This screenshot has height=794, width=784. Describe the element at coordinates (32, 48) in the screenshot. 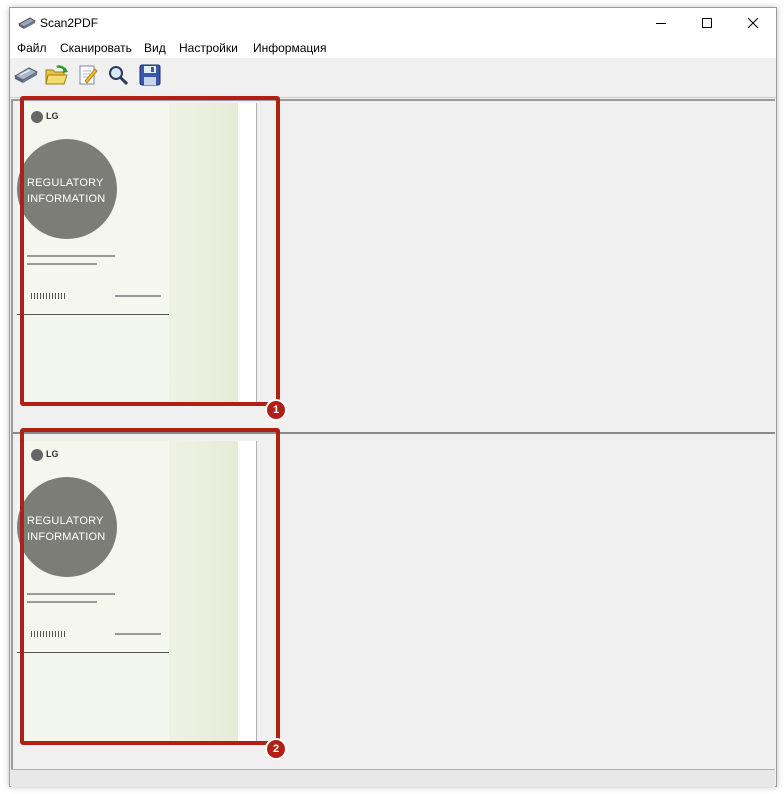

I see `menu-file: Файл` at that location.